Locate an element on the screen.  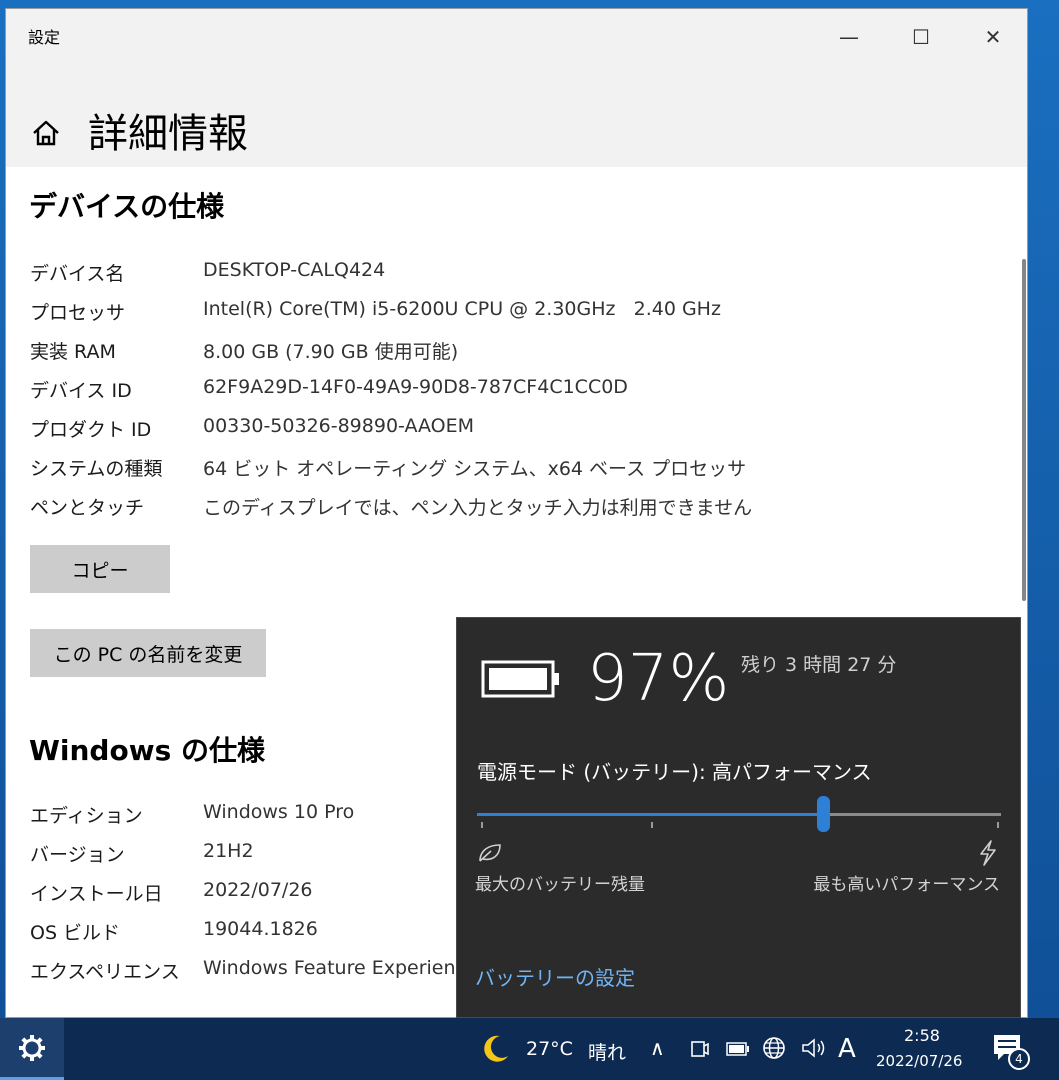
battery-settings-link: バッテリーの設定 is located at coordinates (555, 976).